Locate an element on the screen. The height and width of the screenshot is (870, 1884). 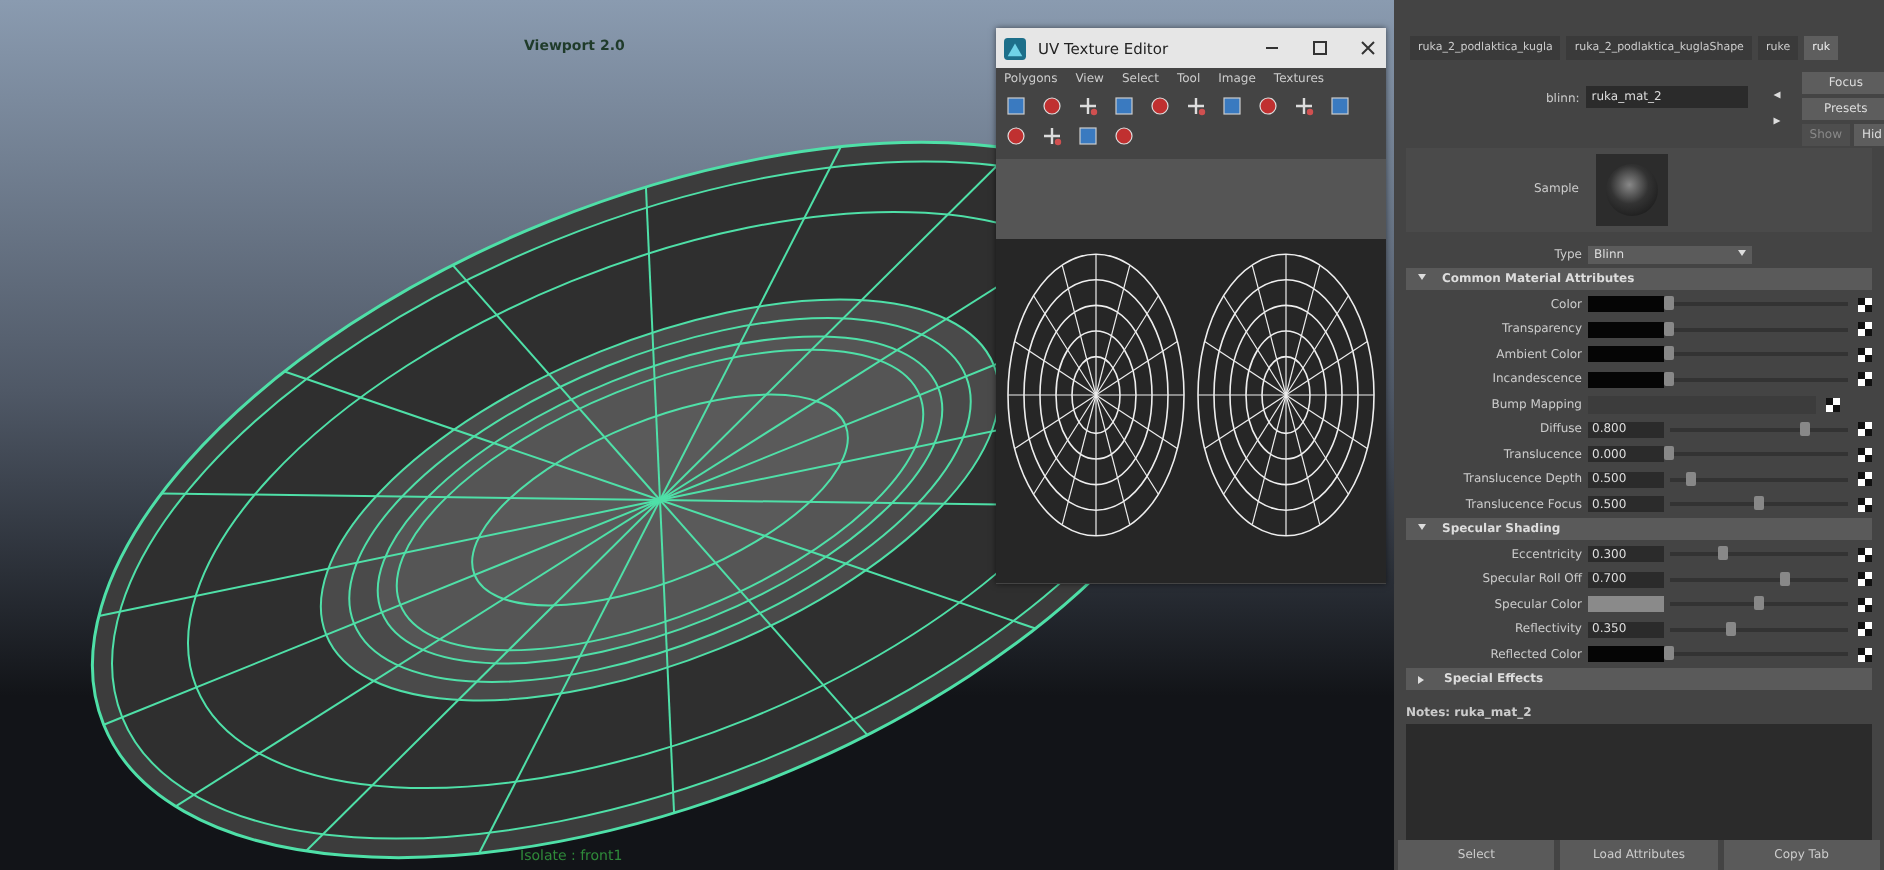
arrow-right-icon is located at coordinates (1776, 121).